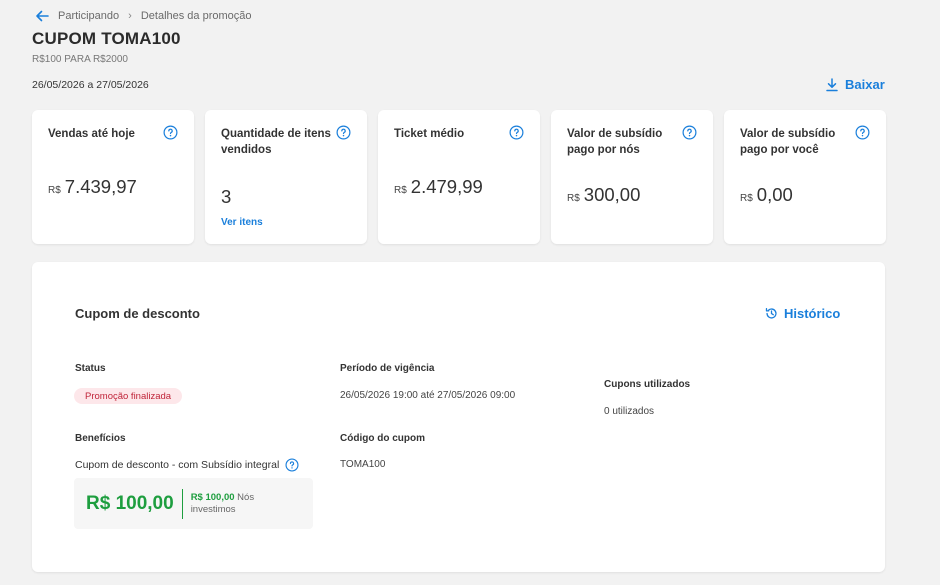 This screenshot has height=585, width=940. What do you see at coordinates (429, 134) in the screenshot?
I see `metric-label: Ticket médio` at bounding box center [429, 134].